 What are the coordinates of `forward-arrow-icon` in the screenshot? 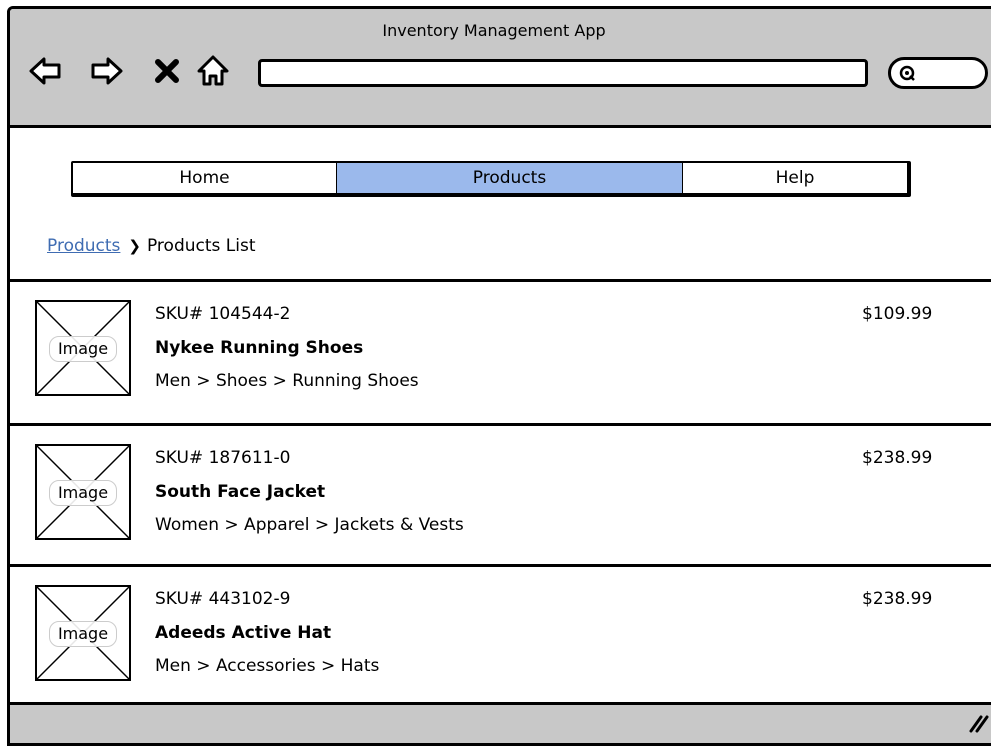 It's located at (107, 71).